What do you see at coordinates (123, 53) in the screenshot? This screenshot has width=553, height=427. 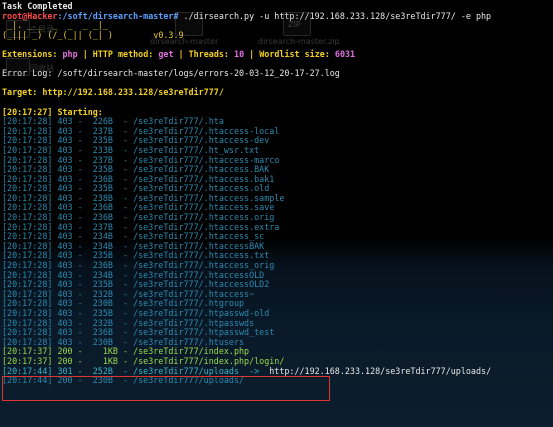 I see `method-label: HTTP method:` at bounding box center [123, 53].